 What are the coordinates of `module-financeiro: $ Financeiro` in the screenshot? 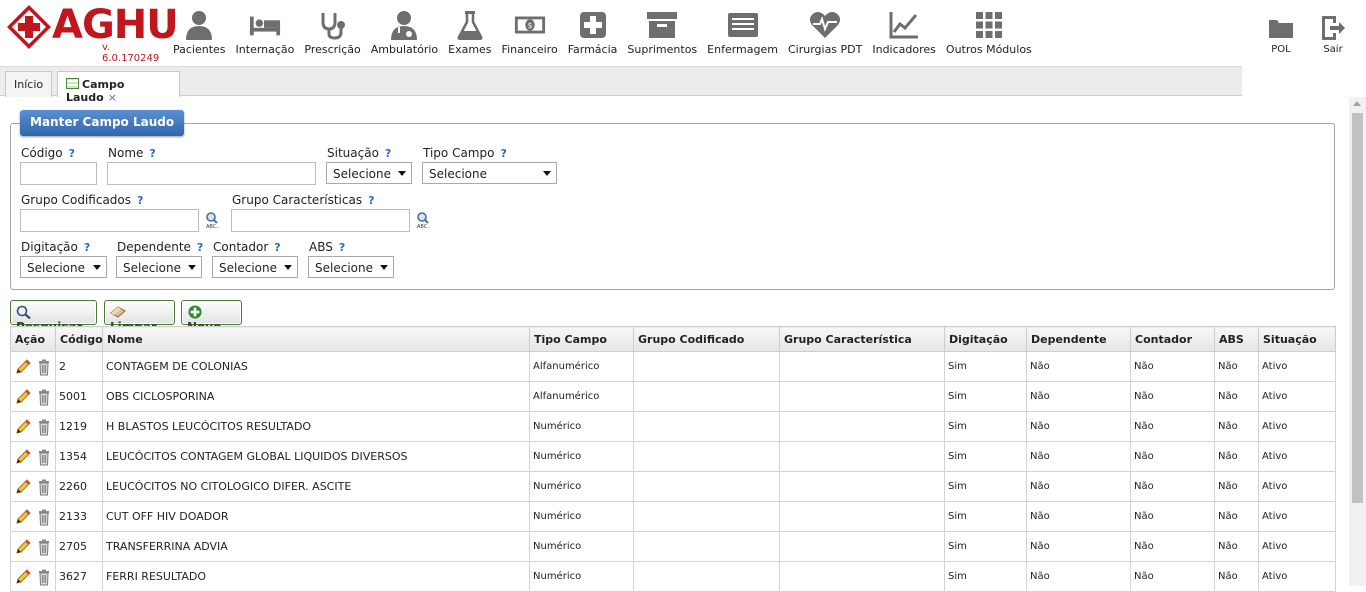 It's located at (530, 35).